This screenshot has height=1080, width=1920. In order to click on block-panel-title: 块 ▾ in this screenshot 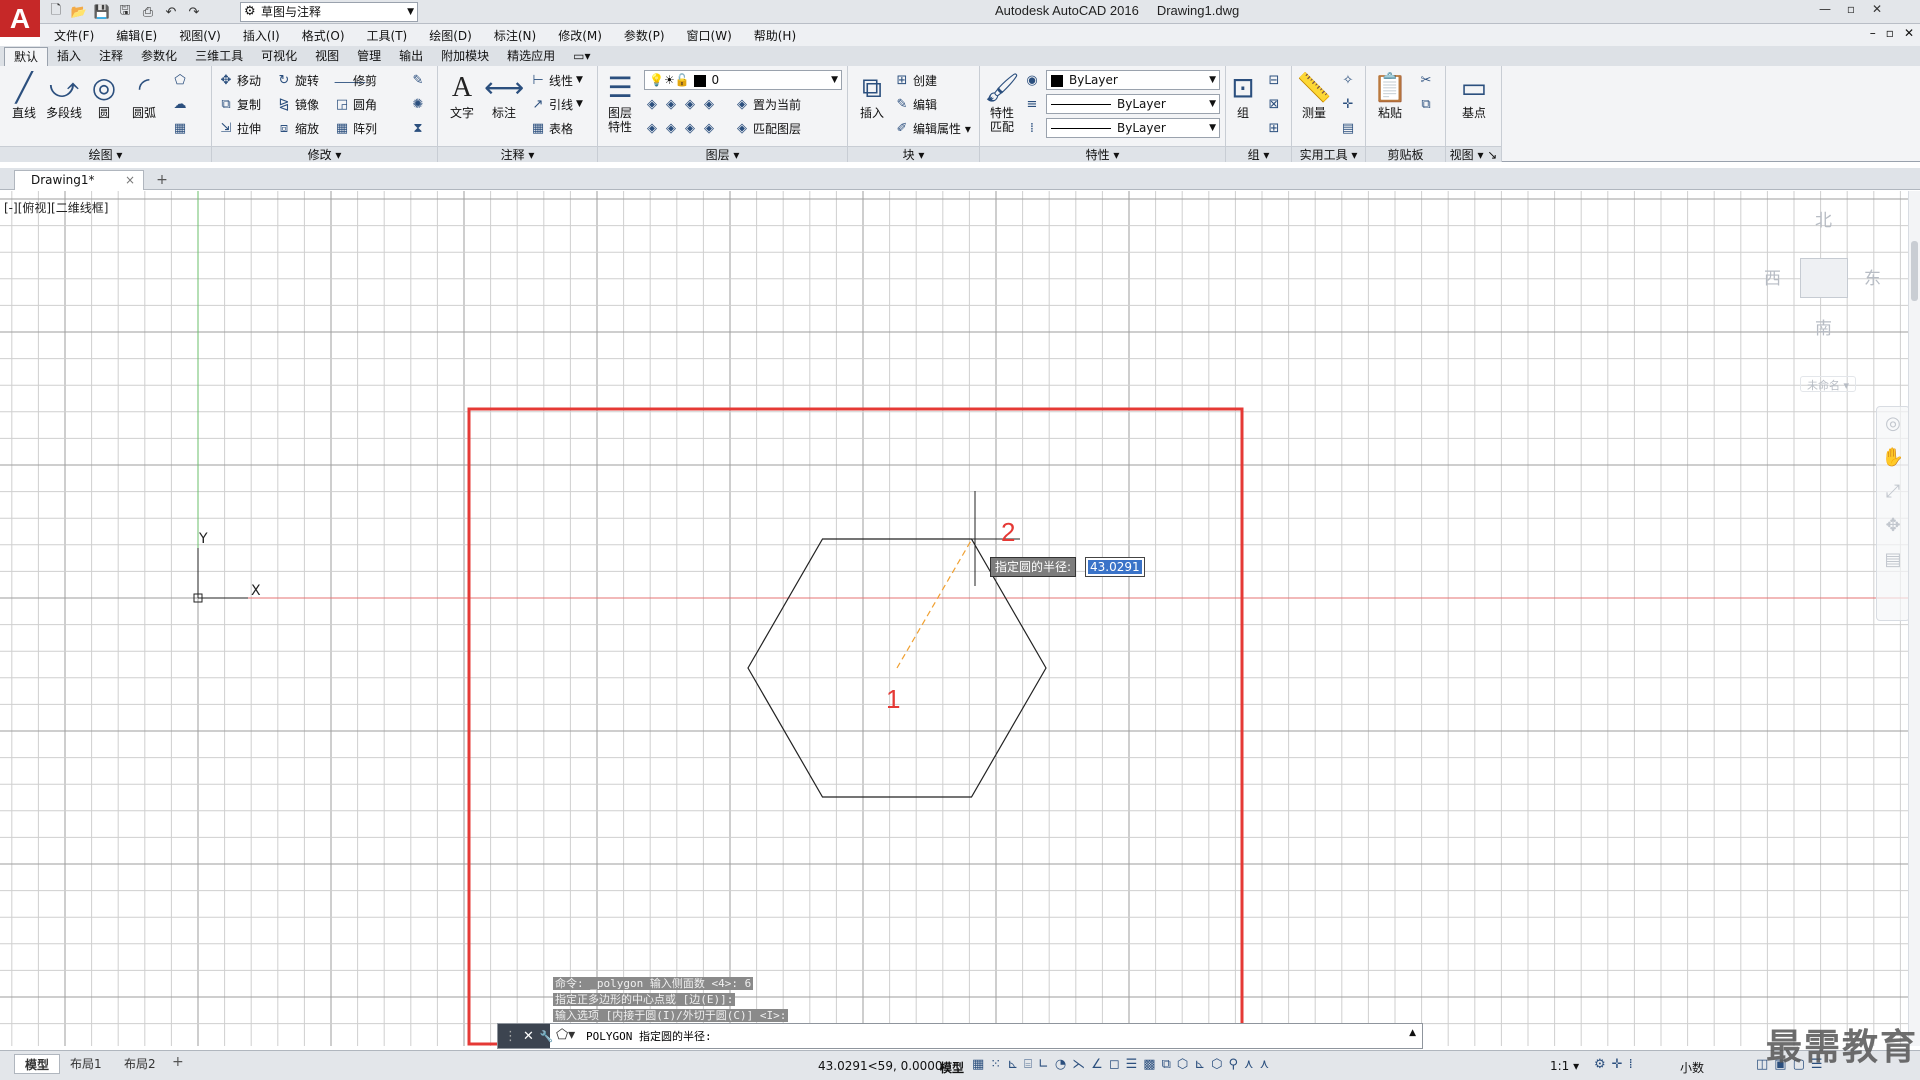, I will do `click(913, 154)`.